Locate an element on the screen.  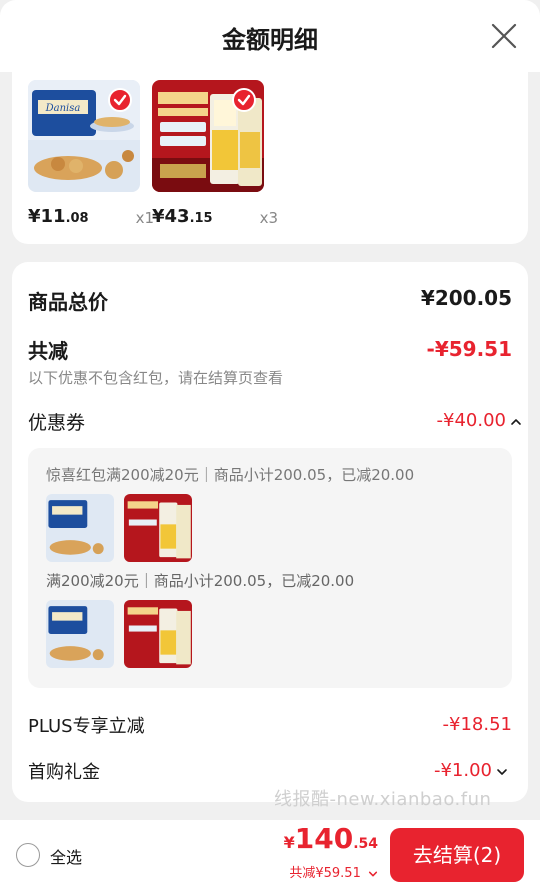
coupon-line: 满200减20元｜商品小计200.05，已减20.00 is located at coordinates (200, 581).